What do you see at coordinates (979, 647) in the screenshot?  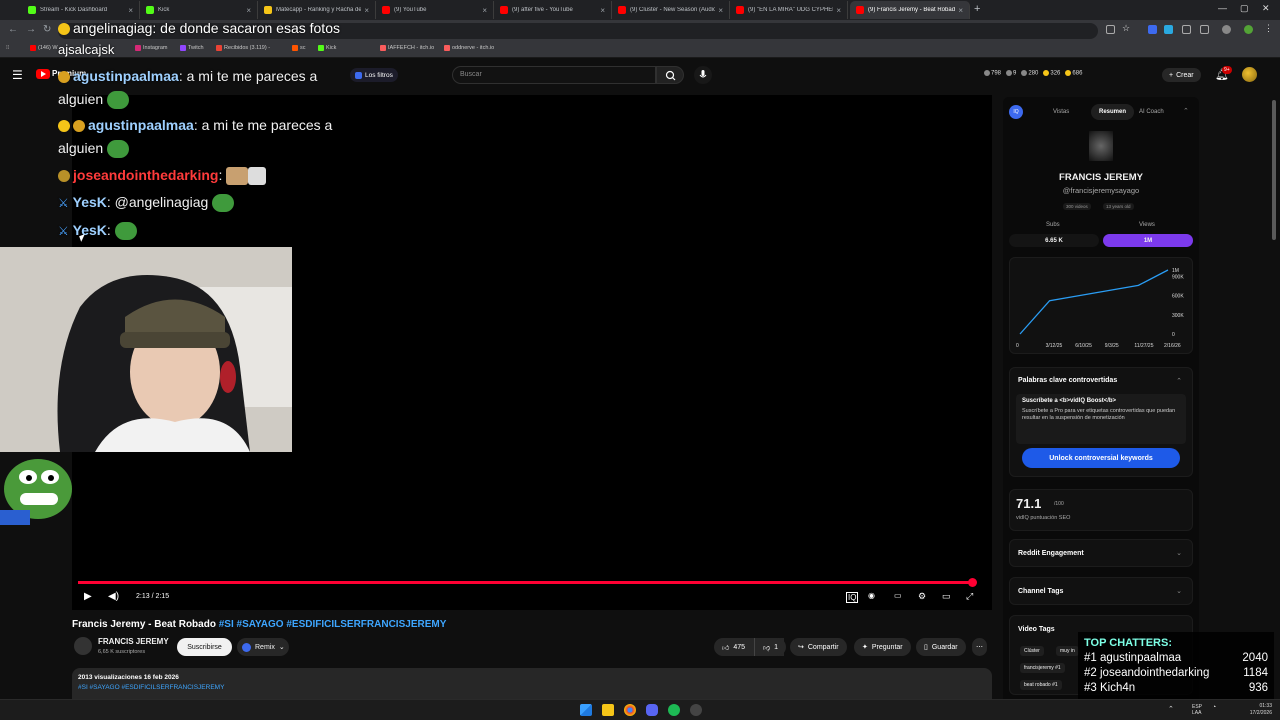 I see `more-actions-button: ⋯` at bounding box center [979, 647].